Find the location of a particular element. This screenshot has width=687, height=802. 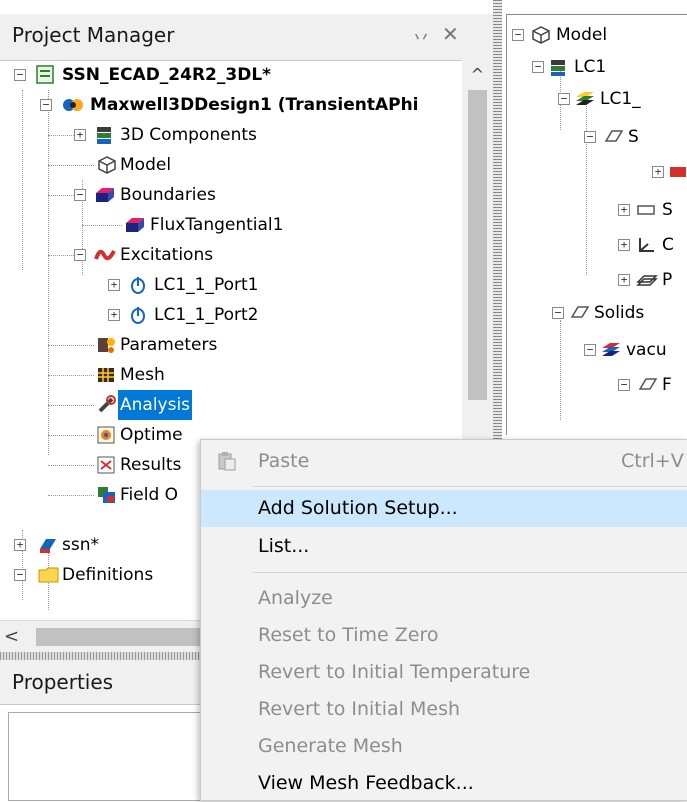

tree-label: LC1_ is located at coordinates (620, 99).